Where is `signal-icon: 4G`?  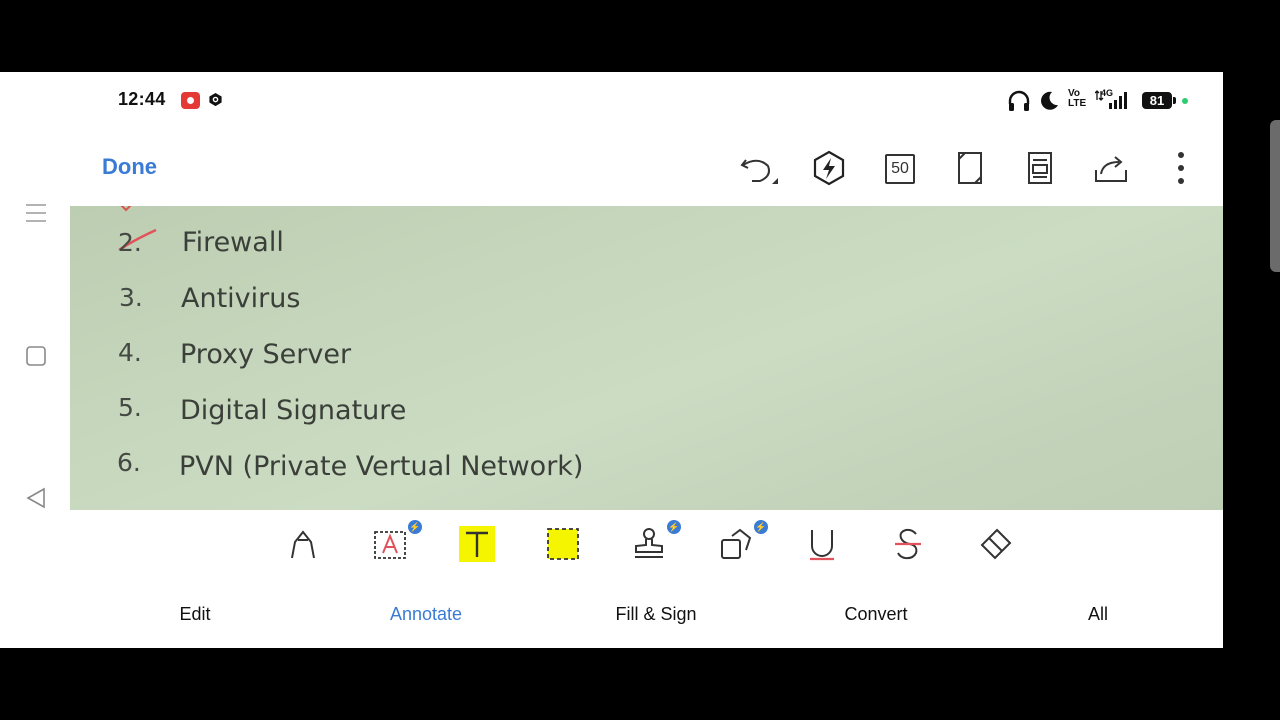 signal-icon: 4G is located at coordinates (1115, 100).